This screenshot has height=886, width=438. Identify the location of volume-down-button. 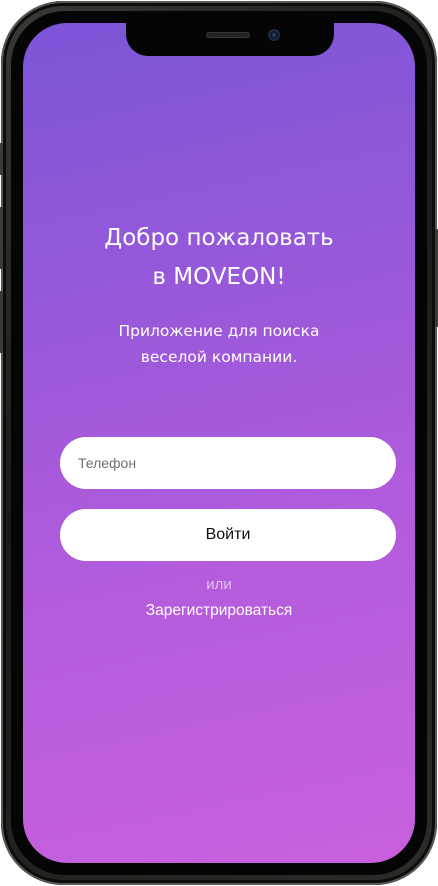
(1, 322).